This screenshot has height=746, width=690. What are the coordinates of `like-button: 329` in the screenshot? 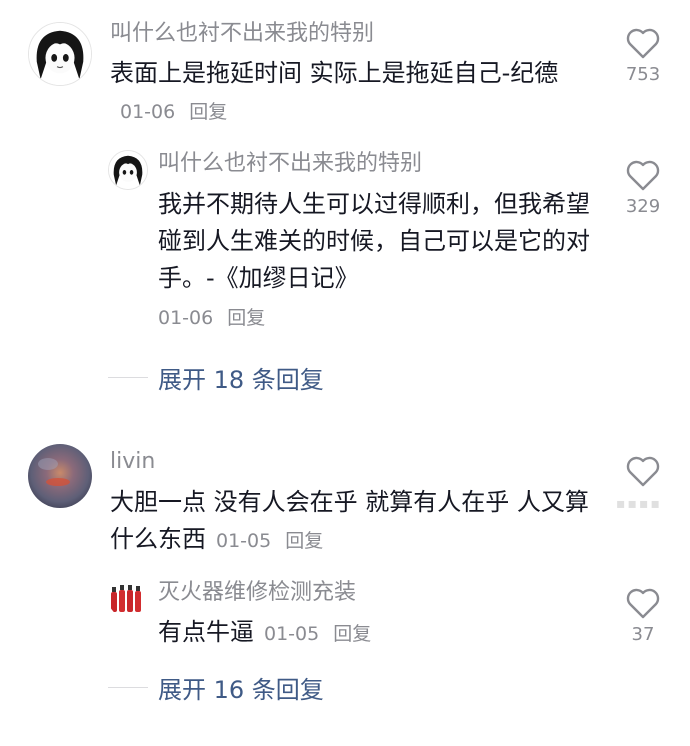 It's located at (643, 188).